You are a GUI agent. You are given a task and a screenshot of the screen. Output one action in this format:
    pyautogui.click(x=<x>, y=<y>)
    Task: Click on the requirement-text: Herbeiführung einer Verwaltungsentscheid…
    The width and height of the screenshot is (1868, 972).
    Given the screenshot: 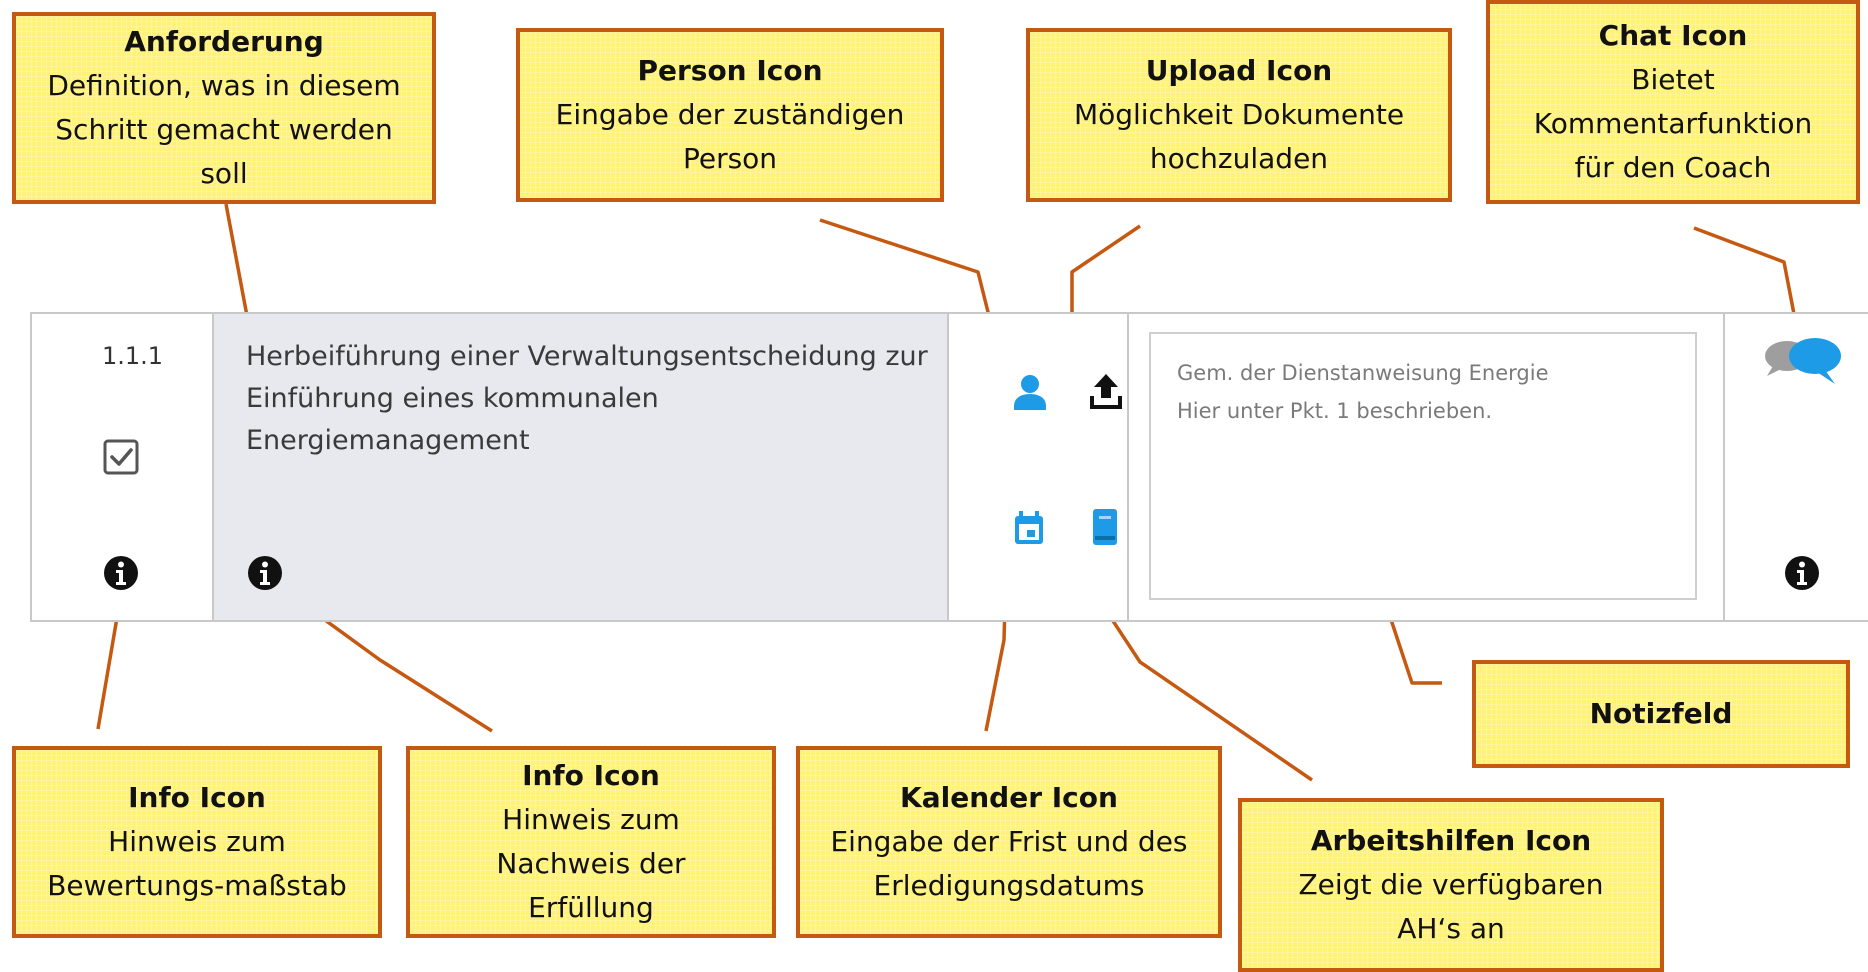 What is the action you would take?
    pyautogui.click(x=587, y=398)
    